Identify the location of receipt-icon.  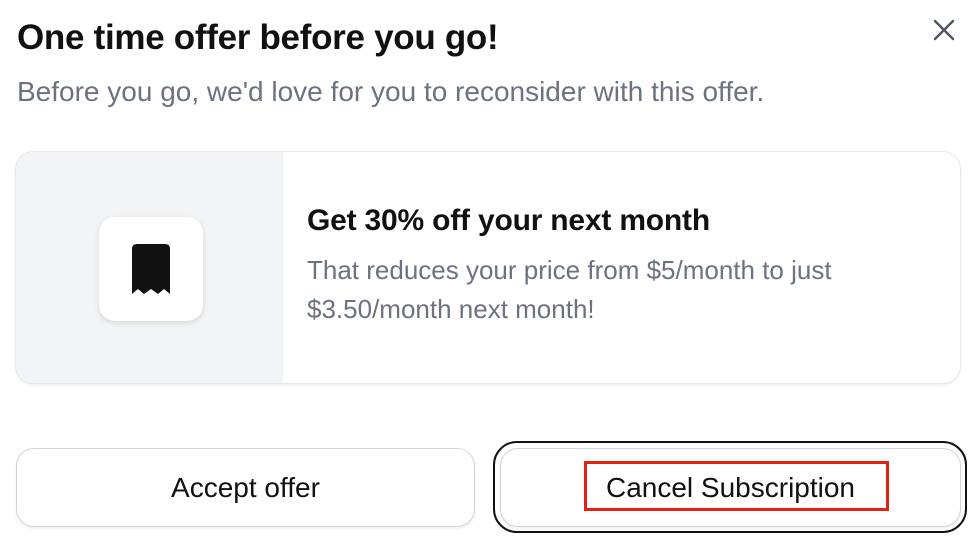
(151, 269).